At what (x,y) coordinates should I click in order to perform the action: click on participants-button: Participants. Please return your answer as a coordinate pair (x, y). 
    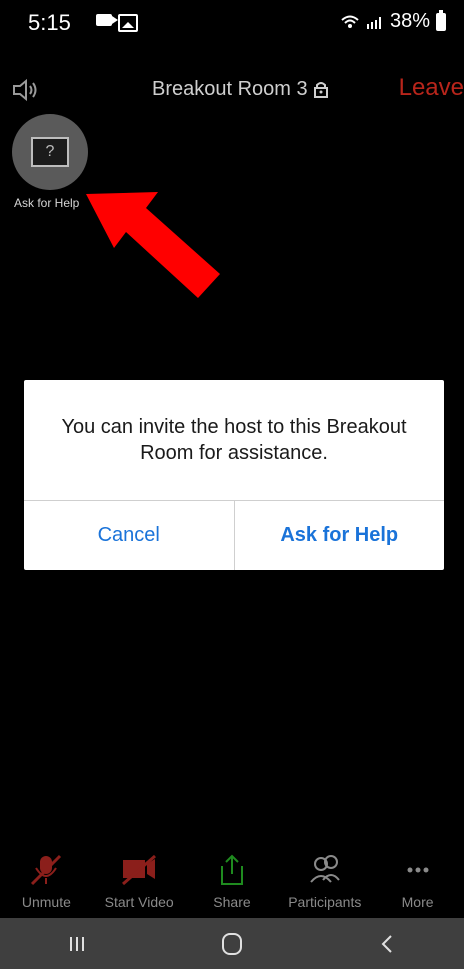
    Looking at the image, I should click on (325, 881).